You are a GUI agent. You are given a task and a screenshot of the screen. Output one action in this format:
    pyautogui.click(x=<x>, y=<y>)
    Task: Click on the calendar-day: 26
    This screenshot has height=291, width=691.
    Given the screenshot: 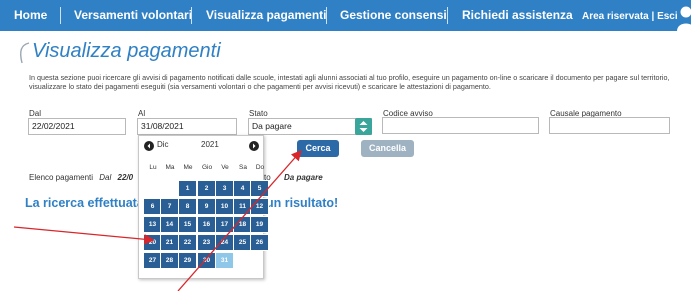 What is the action you would take?
    pyautogui.click(x=259, y=242)
    